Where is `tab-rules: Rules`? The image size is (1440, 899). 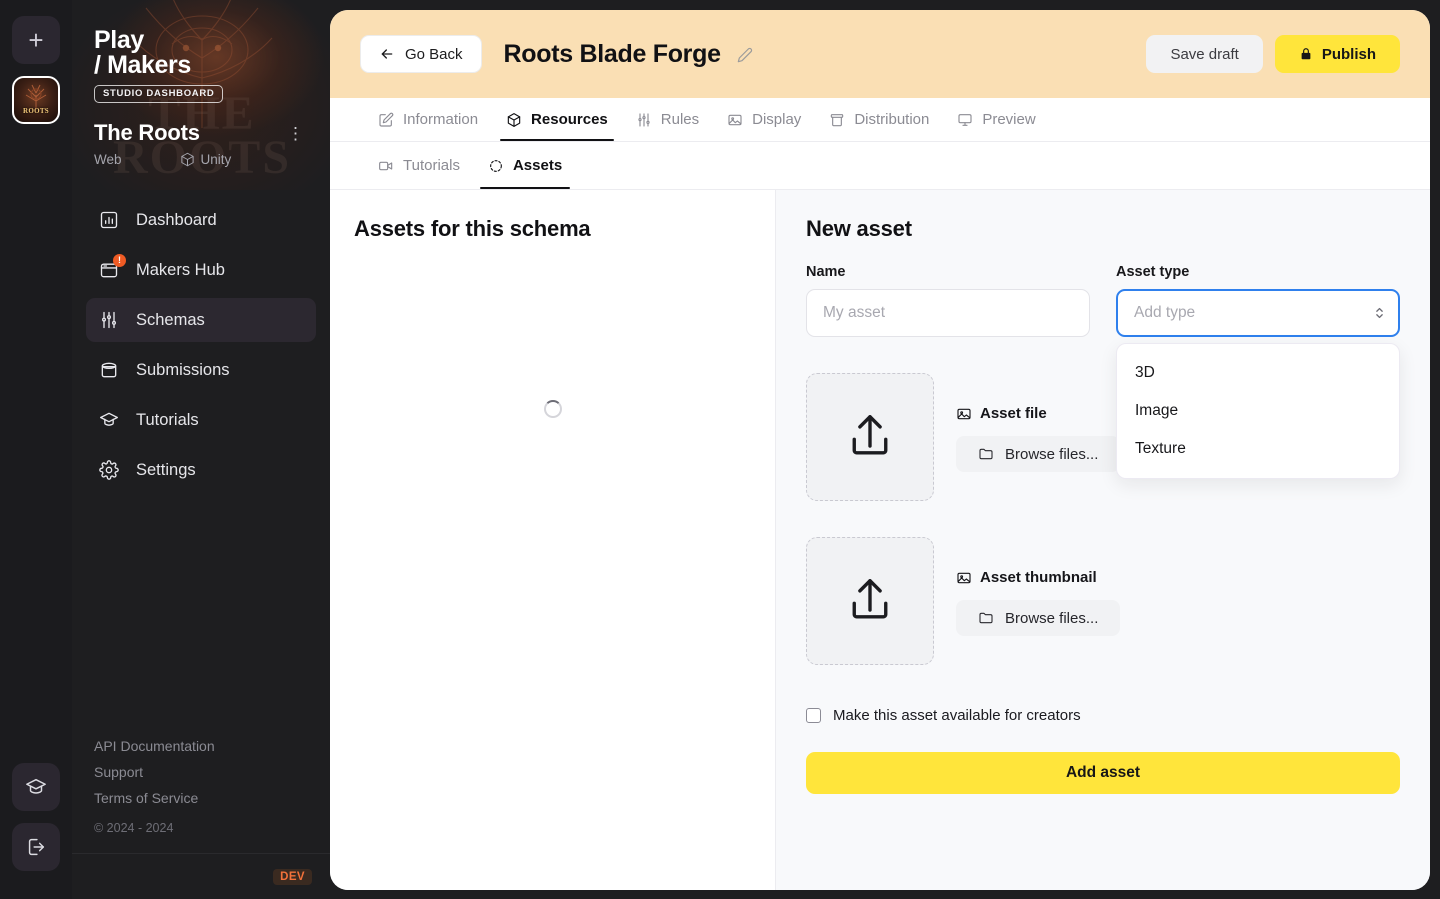 tab-rules: Rules is located at coordinates (667, 119).